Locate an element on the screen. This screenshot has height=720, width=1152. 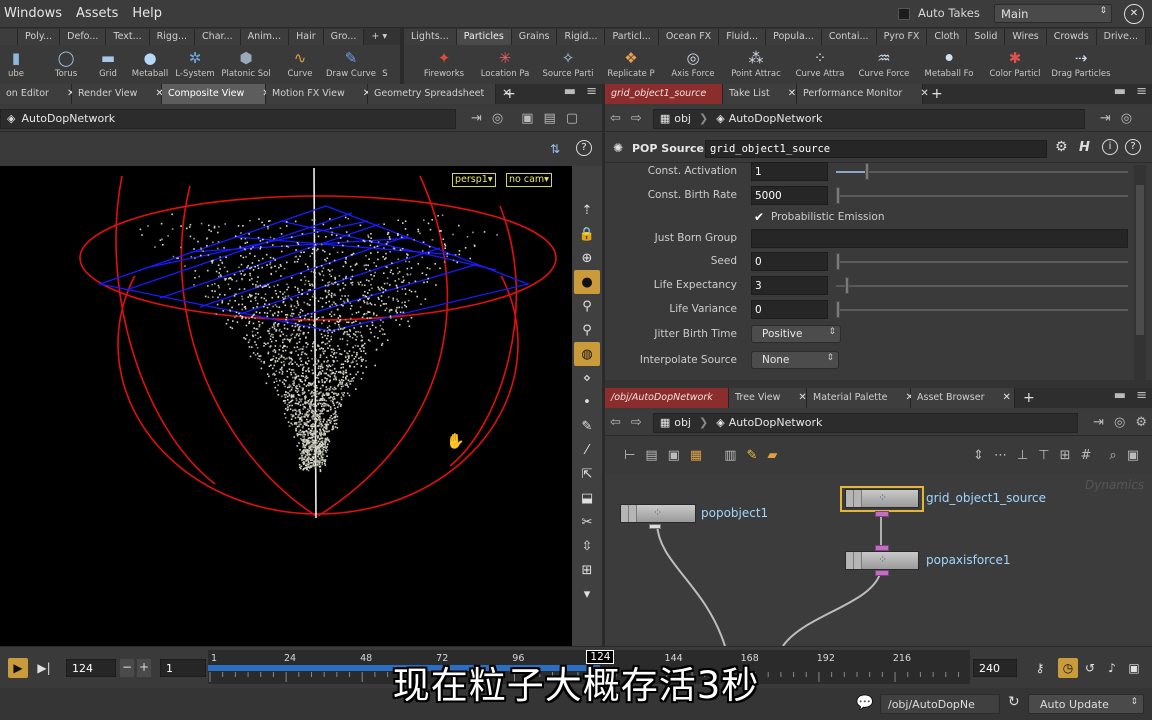
tool-axis-force: ◎ Axis Force is located at coordinates (693, 62).